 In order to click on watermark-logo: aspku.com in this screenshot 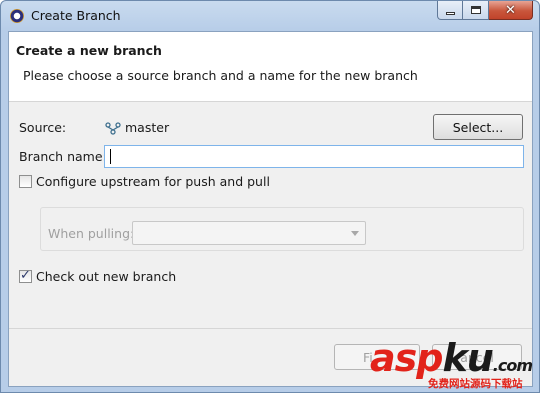, I will do `click(451, 358)`.